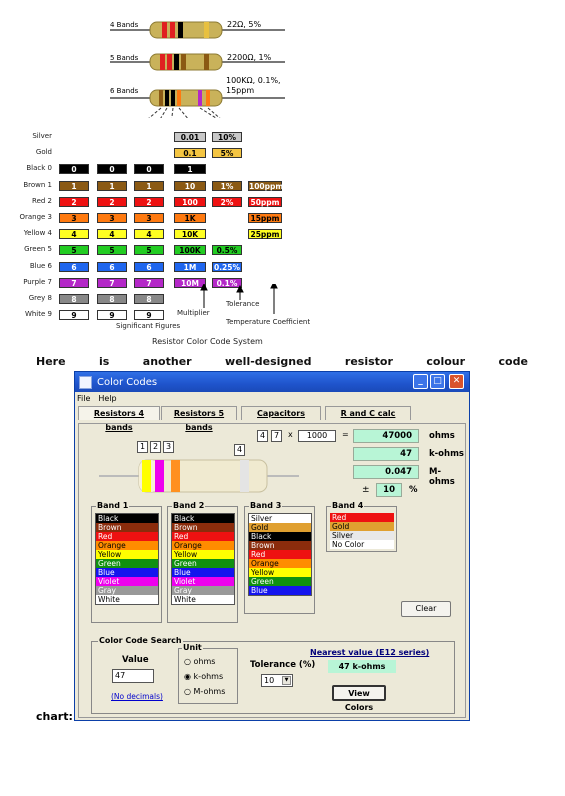  Describe the element at coordinates (239, 299) in the screenshot. I see `caption-arrows` at that location.